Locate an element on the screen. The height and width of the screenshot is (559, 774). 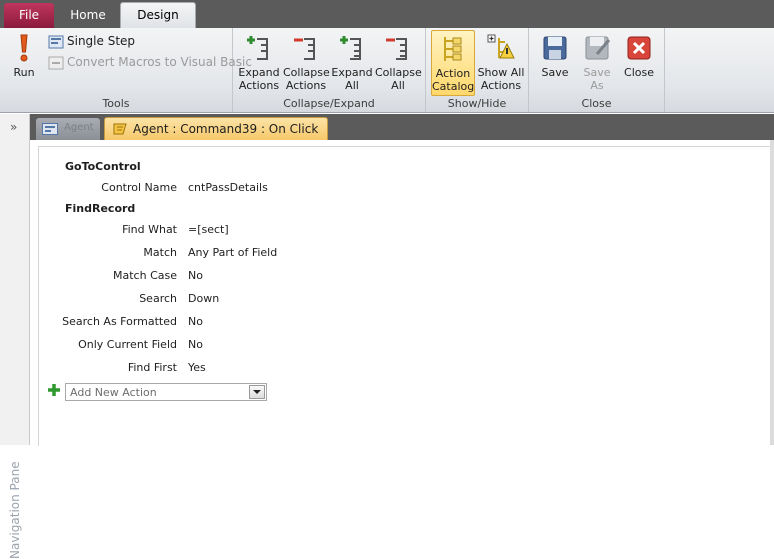
scrollbar-edge is located at coordinates (772, 292).